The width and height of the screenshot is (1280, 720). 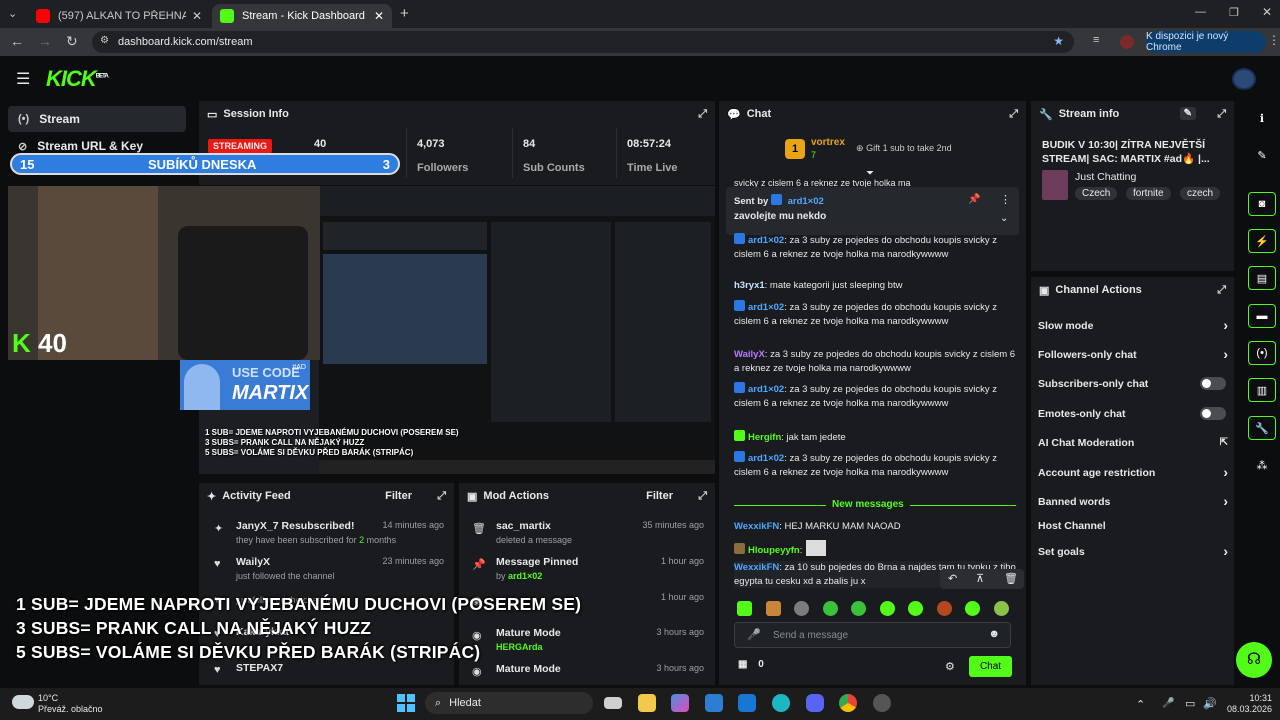 I want to click on edge-icon, so click(x=781, y=703).